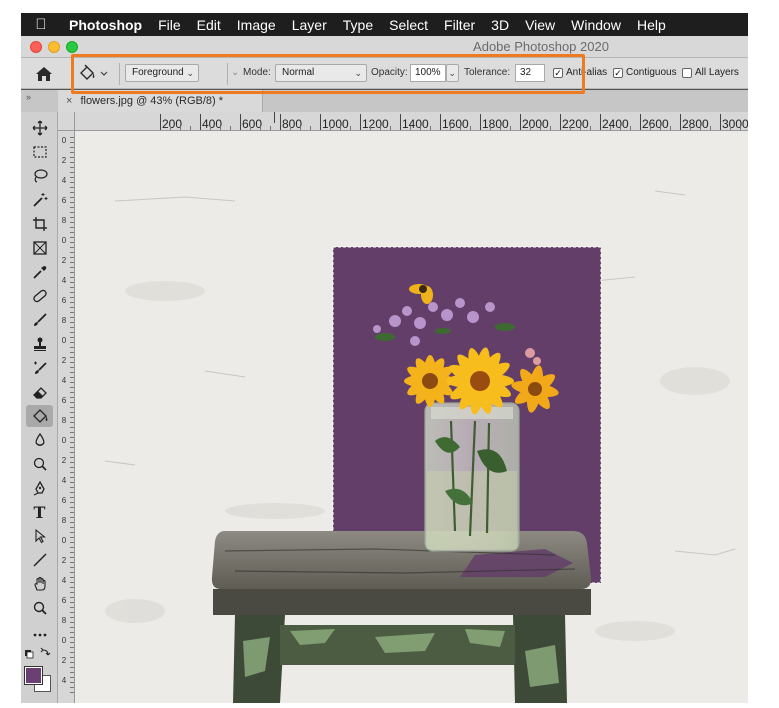 This screenshot has height=708, width=779. What do you see at coordinates (39, 488) in the screenshot?
I see `pen-tool` at bounding box center [39, 488].